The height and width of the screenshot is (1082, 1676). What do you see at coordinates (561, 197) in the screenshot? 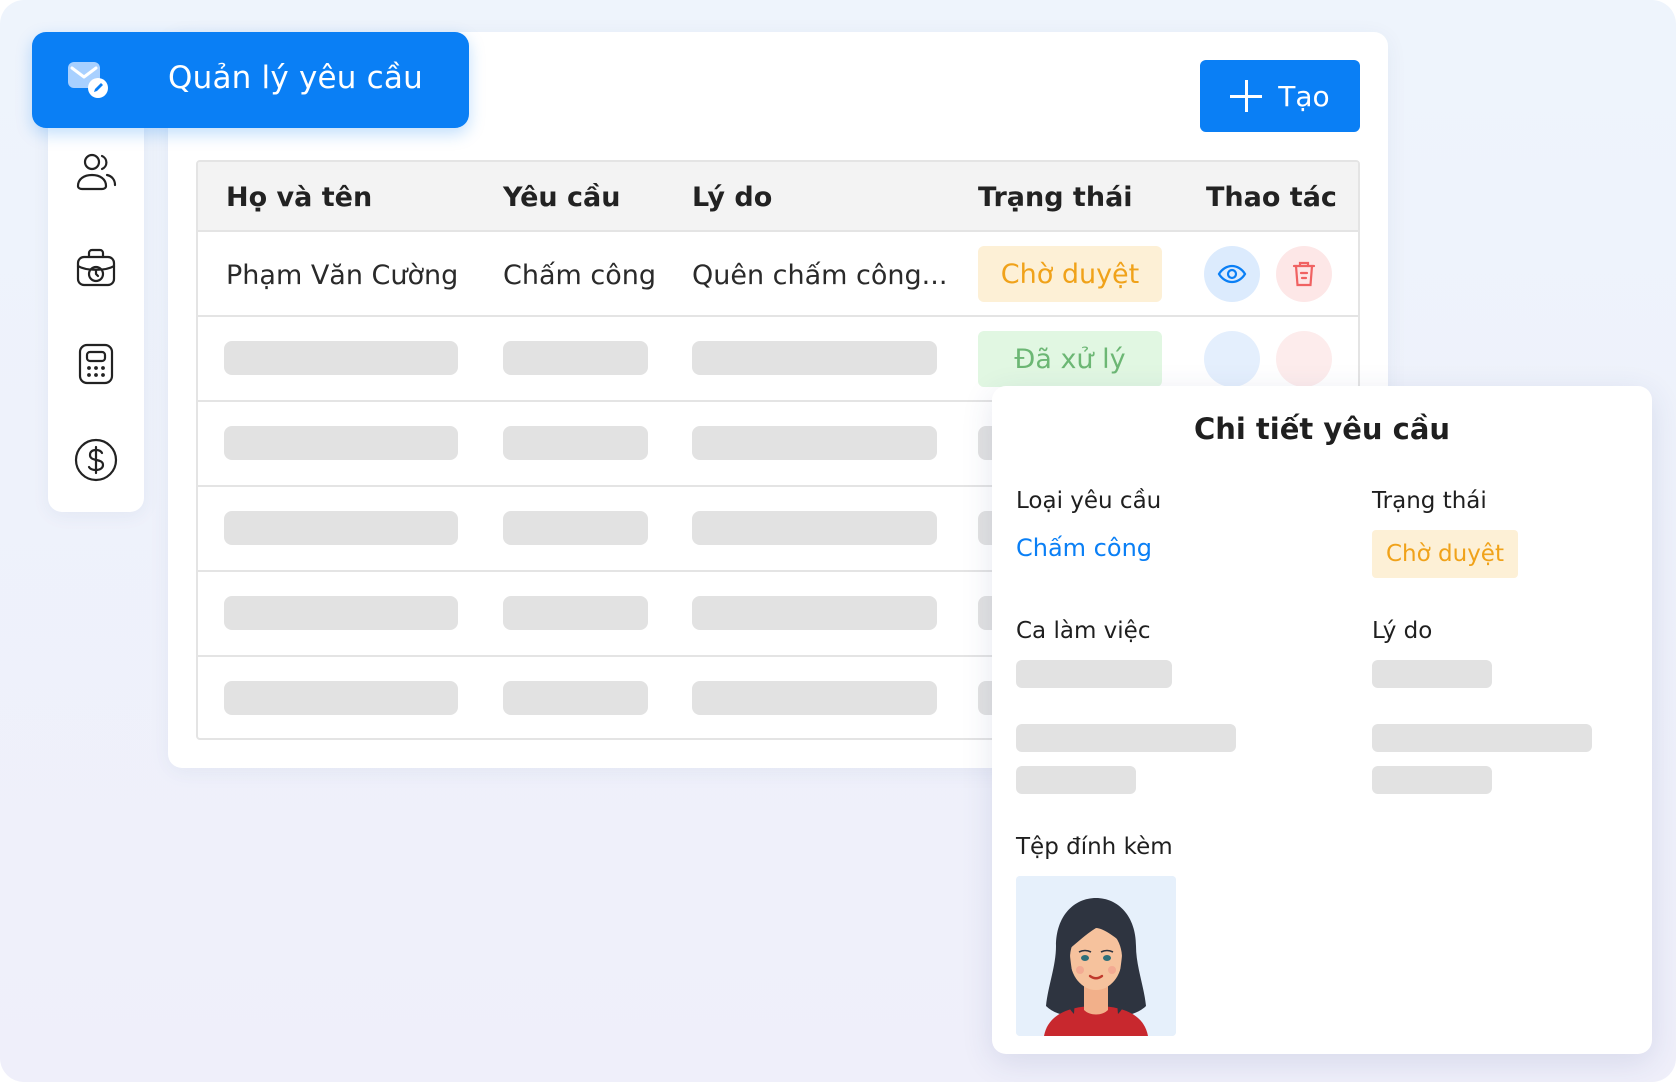
I see `column-header-request: Yêu cầu` at bounding box center [561, 197].